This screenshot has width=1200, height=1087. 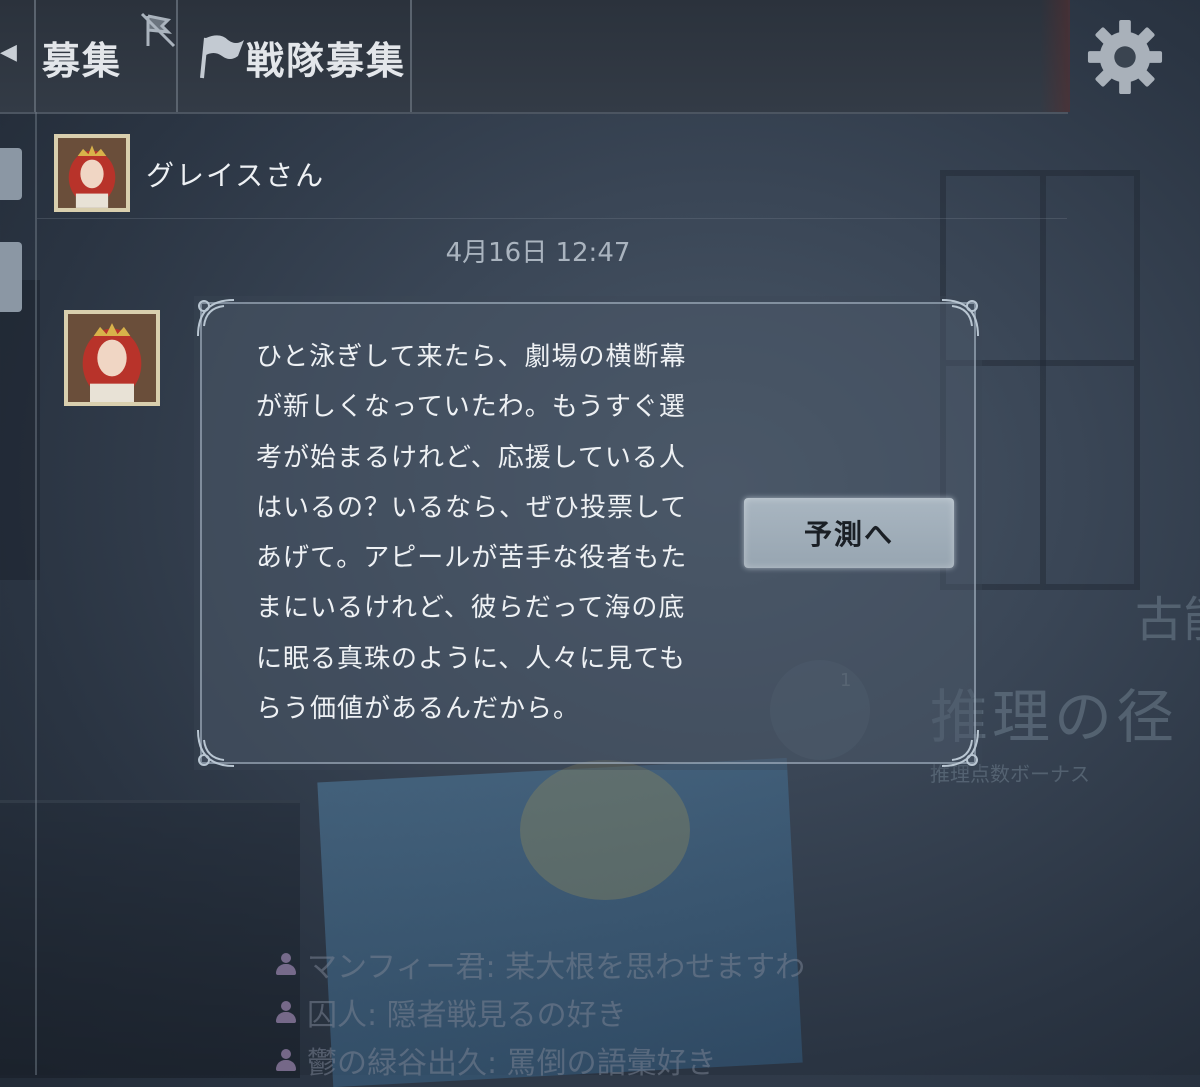 I want to click on message-line: まにいるけれど、彼らだって海の底, so click(x=471, y=608).